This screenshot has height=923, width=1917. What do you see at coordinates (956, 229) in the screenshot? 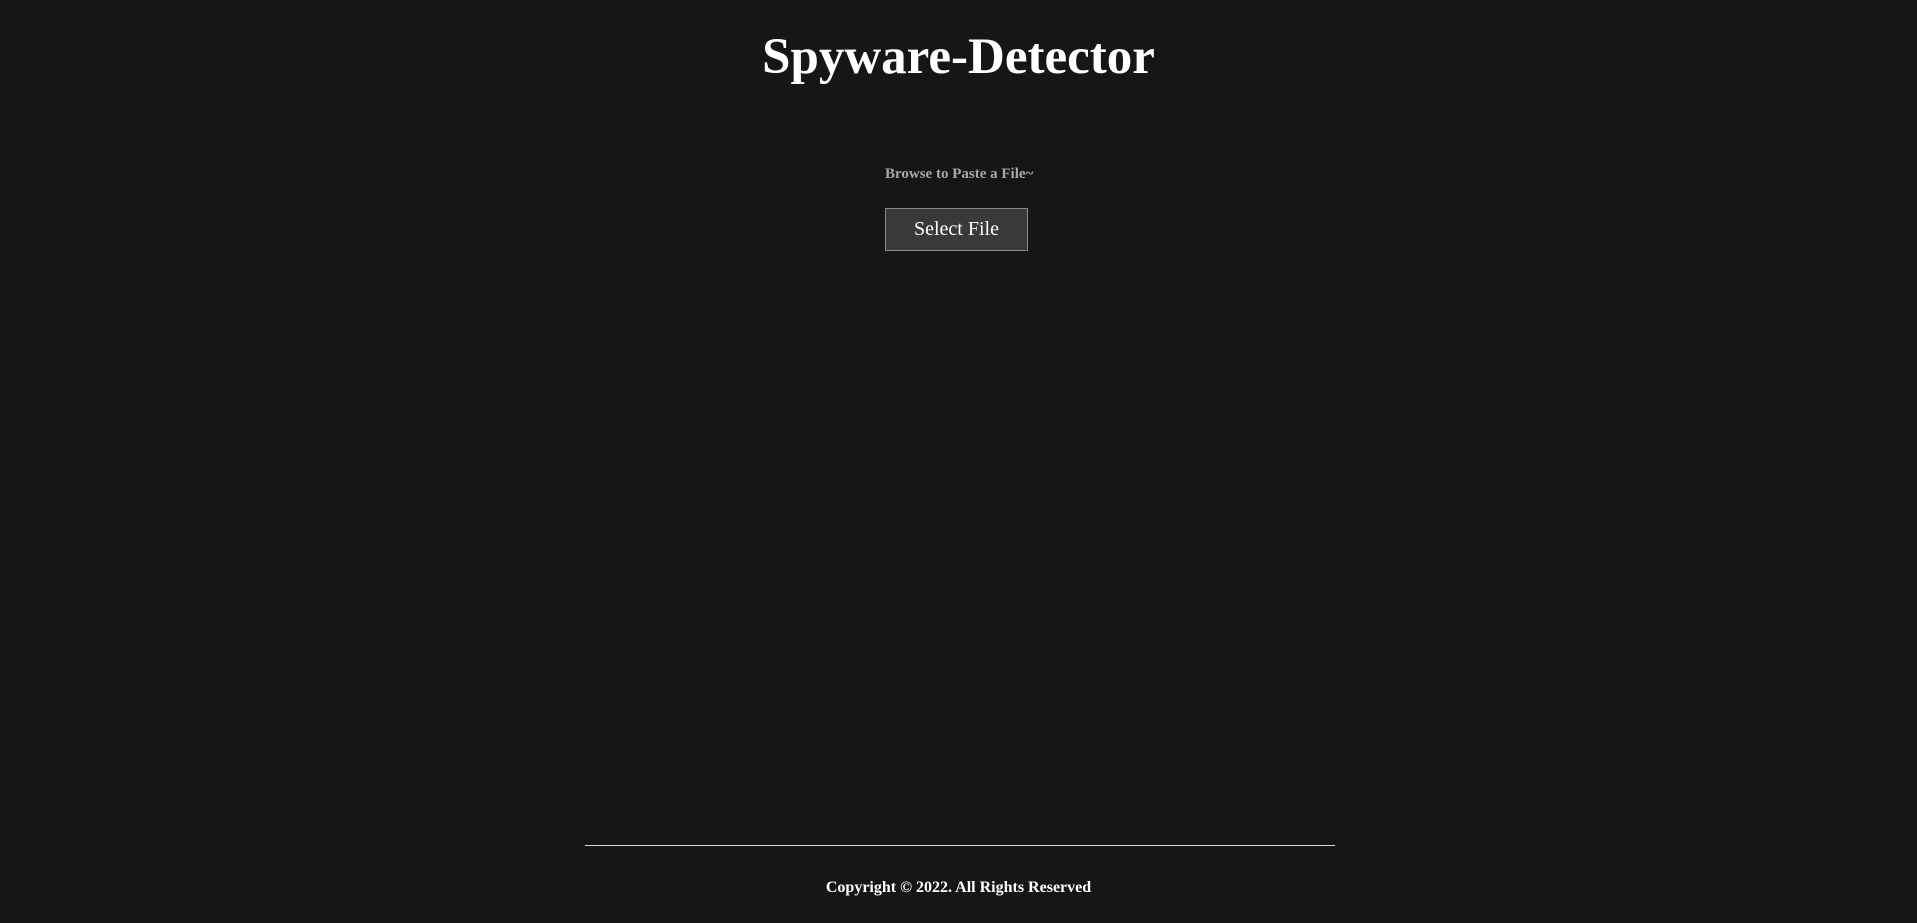
I see `select-file-button: Select File` at bounding box center [956, 229].